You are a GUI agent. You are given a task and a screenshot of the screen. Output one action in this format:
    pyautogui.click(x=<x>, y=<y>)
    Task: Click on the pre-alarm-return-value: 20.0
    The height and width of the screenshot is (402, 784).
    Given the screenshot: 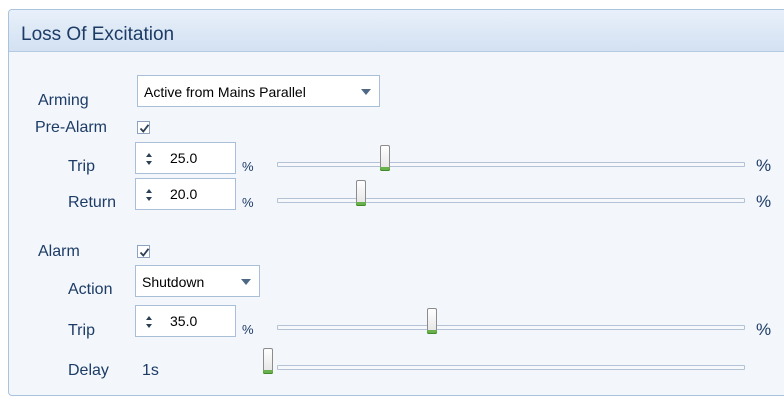 What is the action you would take?
    pyautogui.click(x=184, y=194)
    